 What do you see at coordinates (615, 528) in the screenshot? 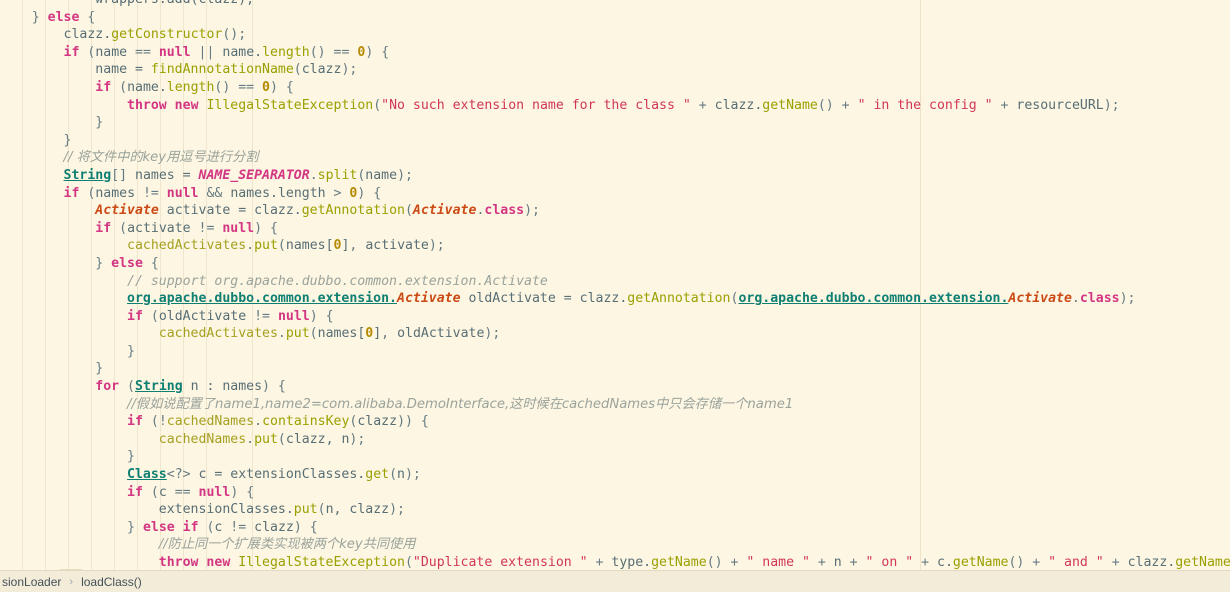
I see `code-line: } else if (c != clazz) {` at bounding box center [615, 528].